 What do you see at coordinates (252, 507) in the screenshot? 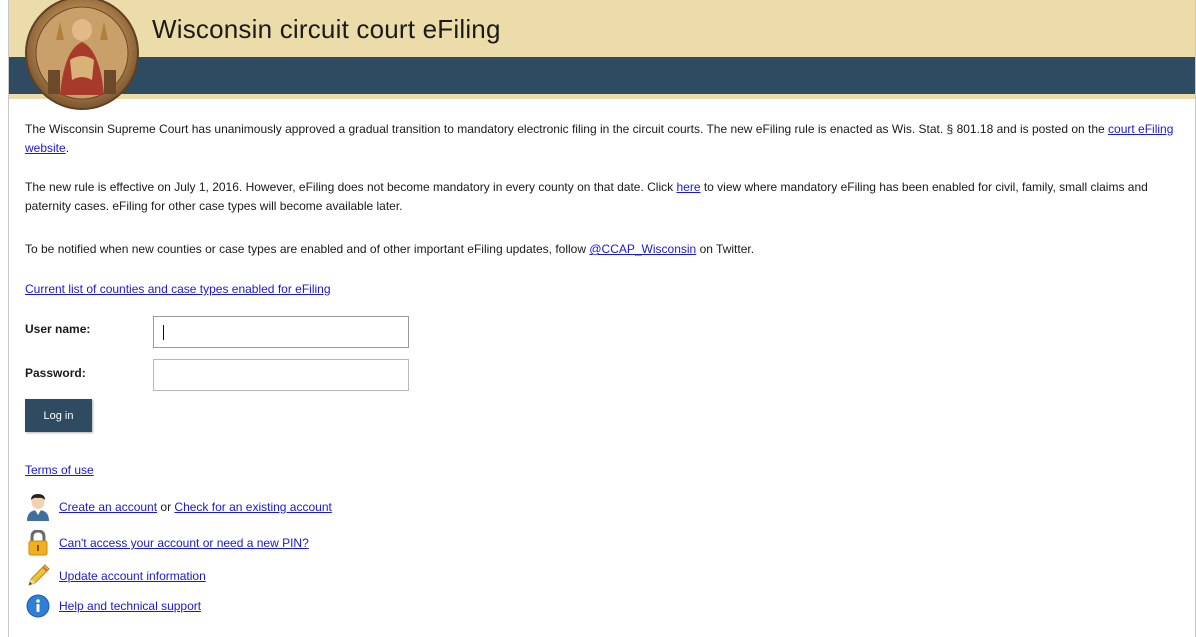
I see `check-account-link: Check for an existing account` at bounding box center [252, 507].